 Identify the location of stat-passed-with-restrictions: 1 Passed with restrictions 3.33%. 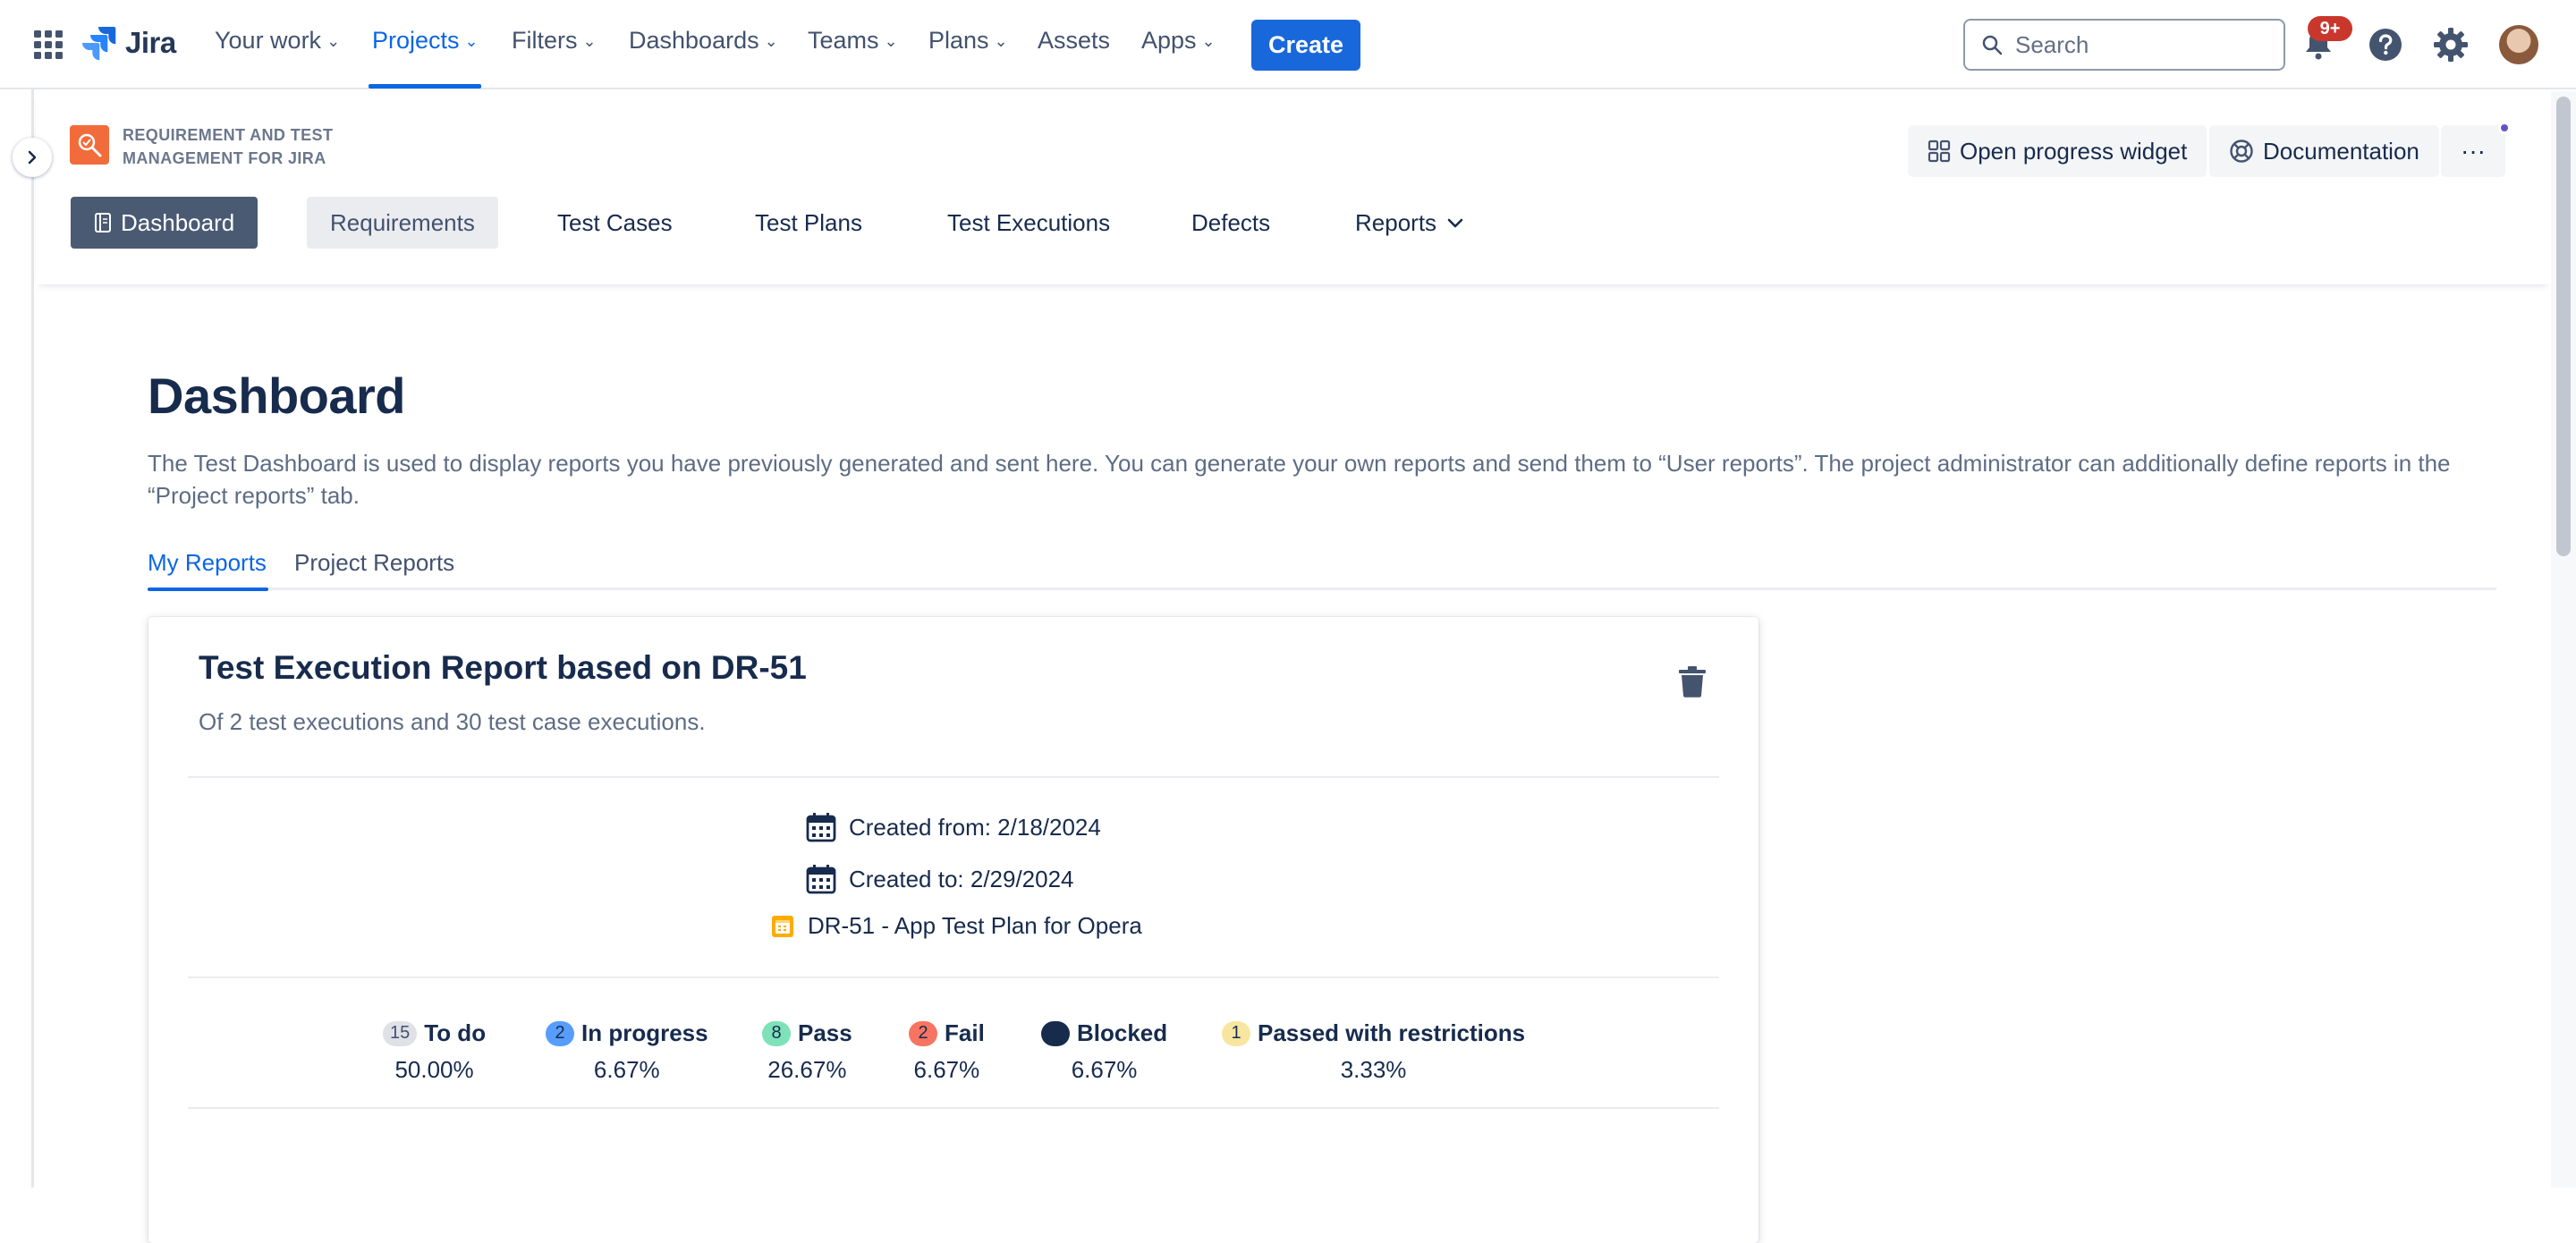
(1373, 1051).